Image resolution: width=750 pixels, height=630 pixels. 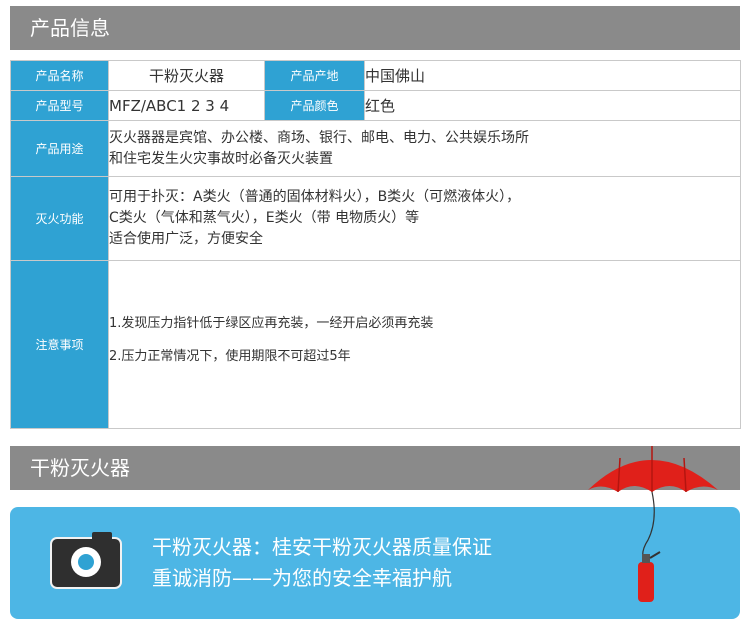 What do you see at coordinates (653, 524) in the screenshot?
I see `umbrella-extinguisher-icon` at bounding box center [653, 524].